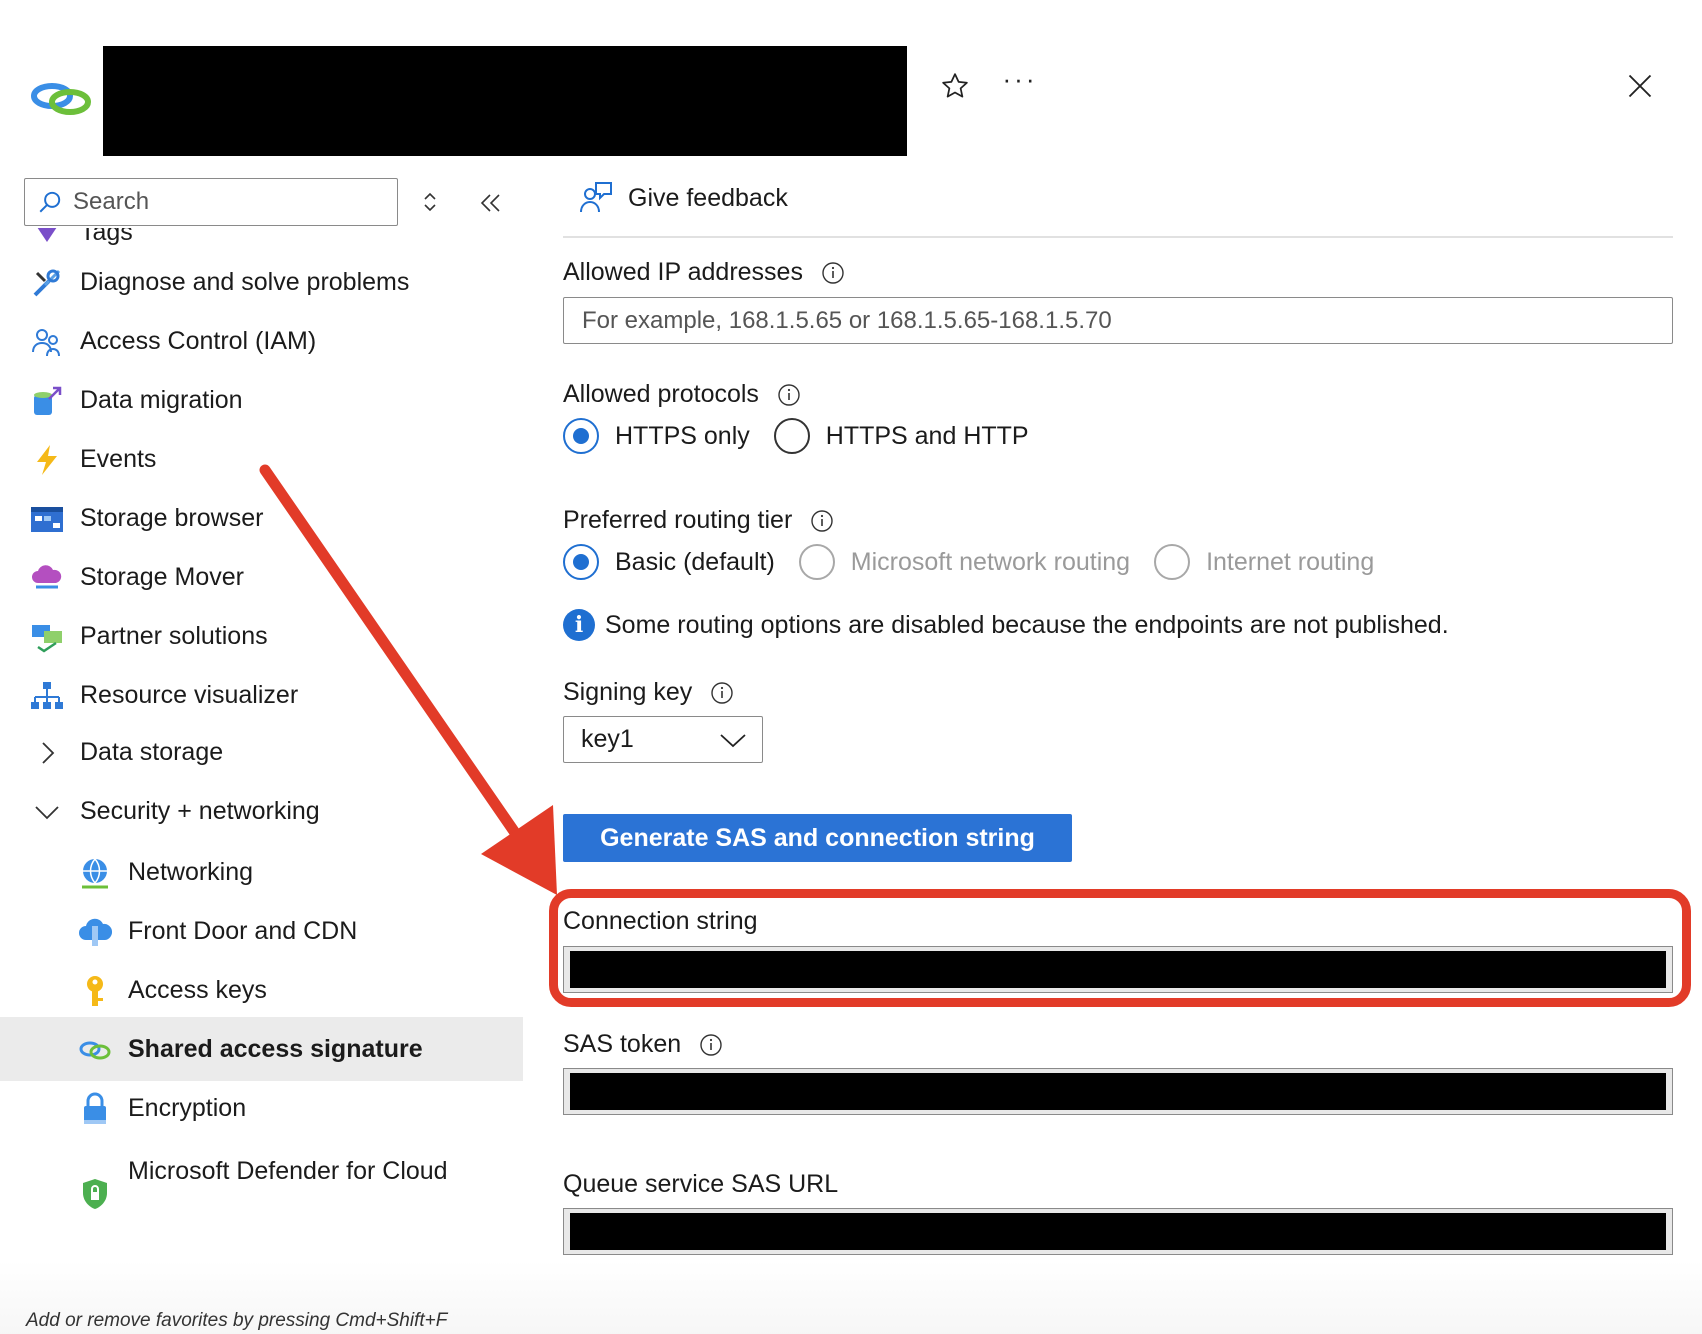  I want to click on sidebar-item-networking: Networking, so click(261, 872).